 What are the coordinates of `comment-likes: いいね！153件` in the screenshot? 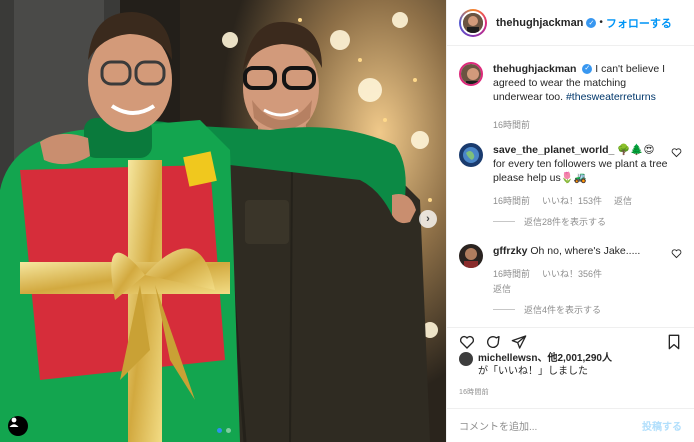 It's located at (572, 200).